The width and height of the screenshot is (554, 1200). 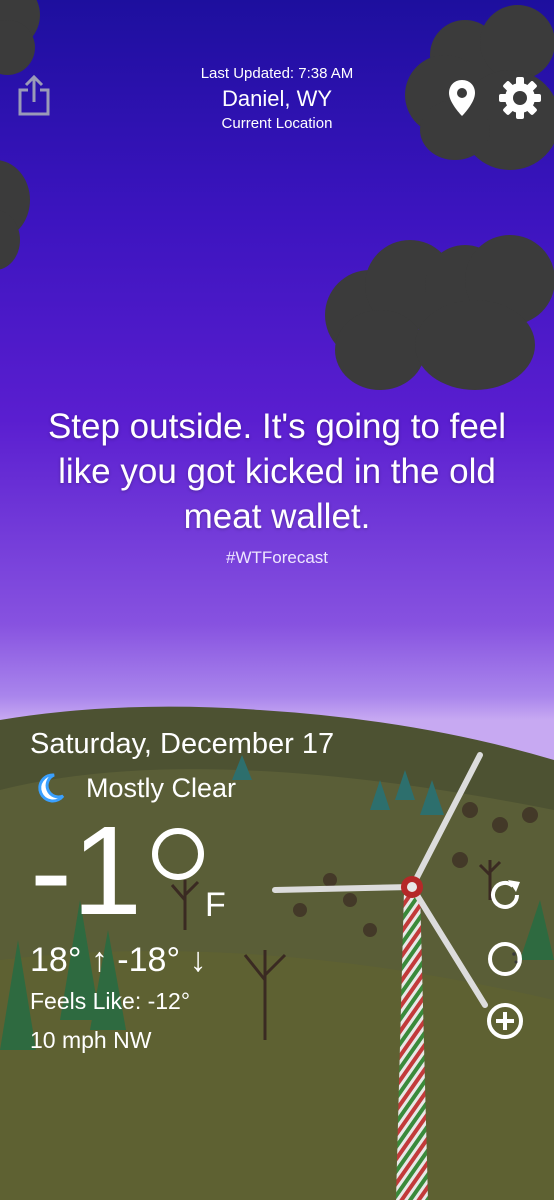 I want to click on location-button, so click(x=462, y=98).